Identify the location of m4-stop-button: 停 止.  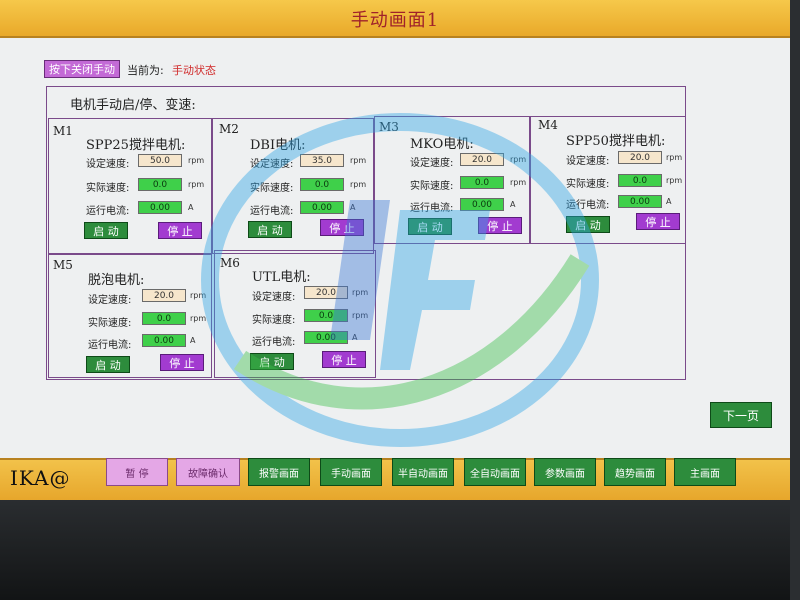
(658, 221).